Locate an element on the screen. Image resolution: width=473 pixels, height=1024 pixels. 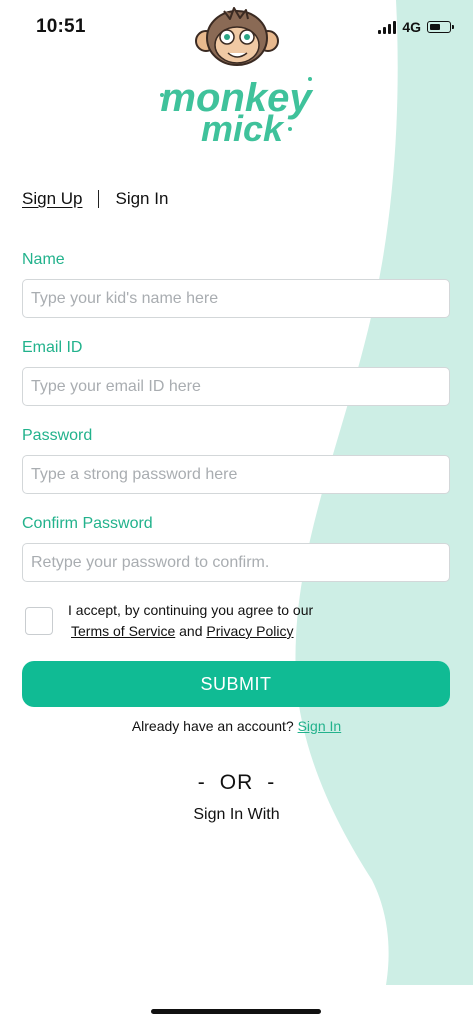
privacy-policy-link: Privacy Policy is located at coordinates (249, 631).